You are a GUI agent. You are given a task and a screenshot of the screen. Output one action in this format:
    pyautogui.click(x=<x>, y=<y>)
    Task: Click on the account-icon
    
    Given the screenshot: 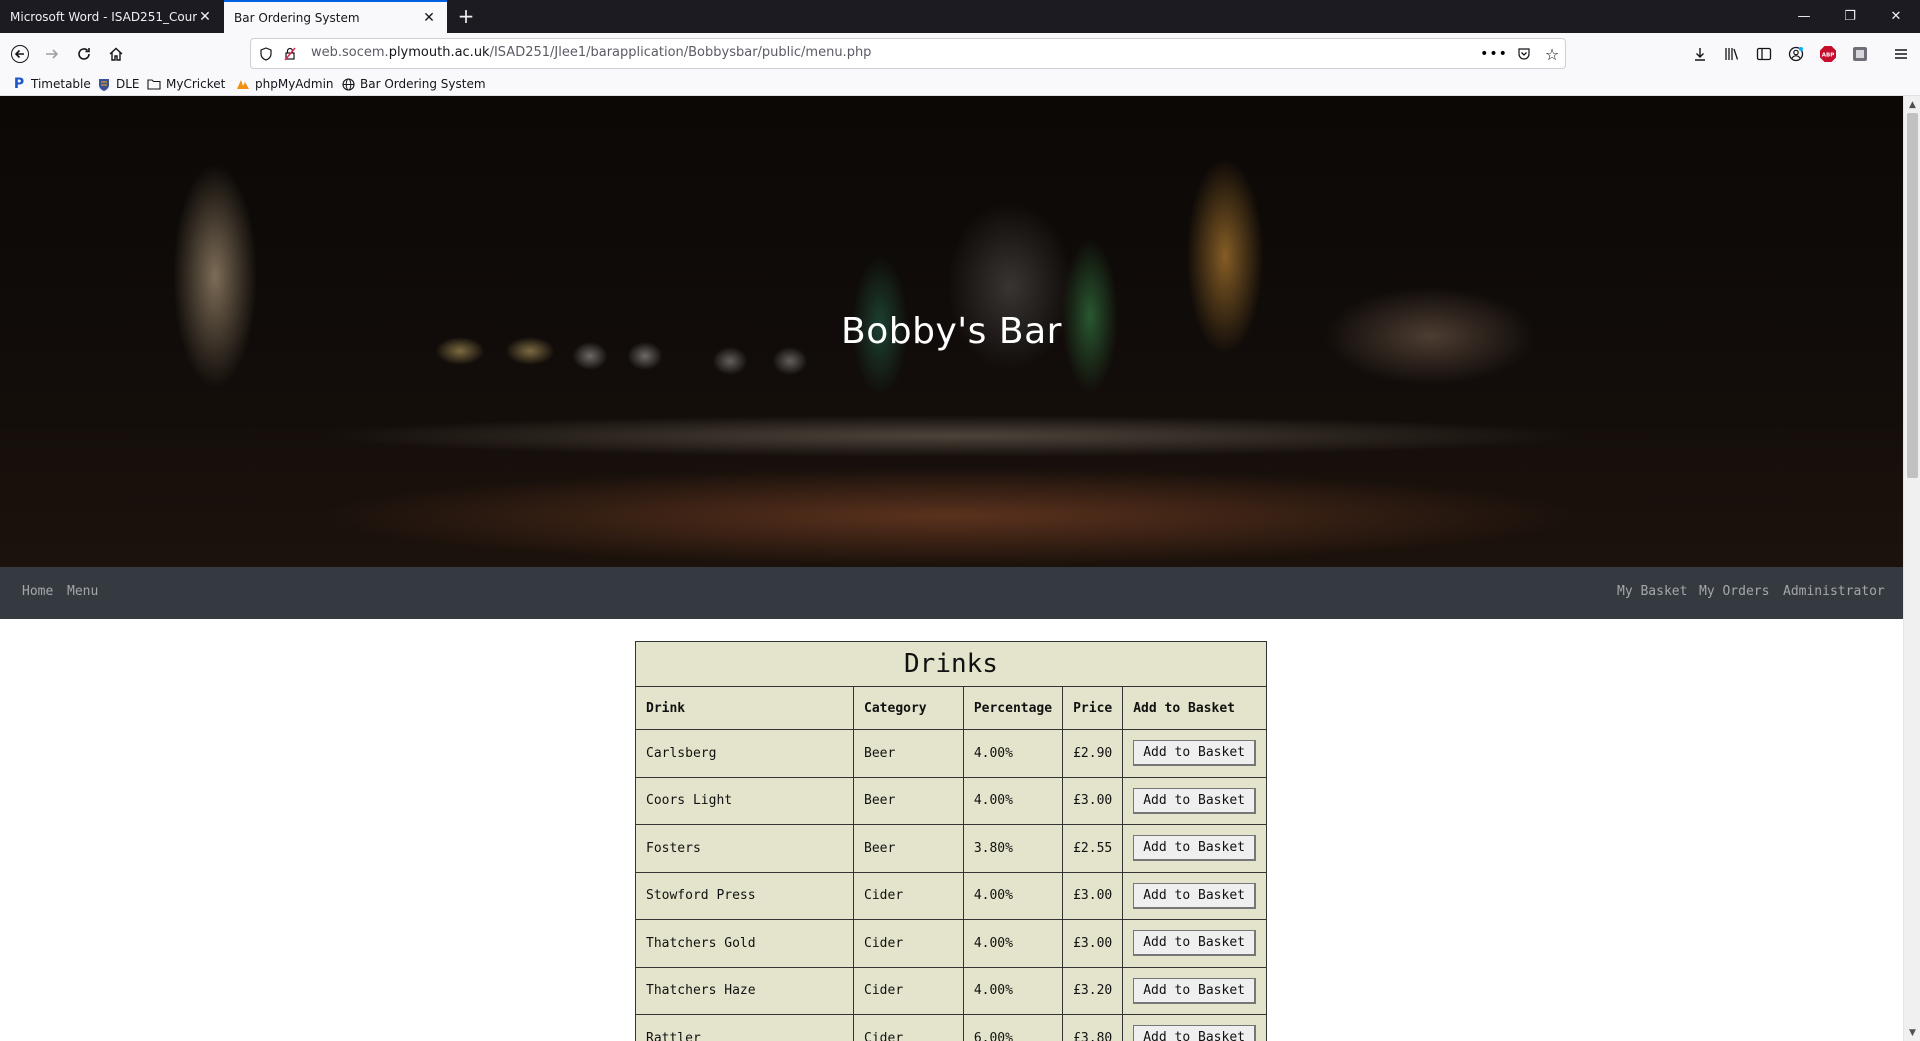 What is the action you would take?
    pyautogui.click(x=1796, y=54)
    